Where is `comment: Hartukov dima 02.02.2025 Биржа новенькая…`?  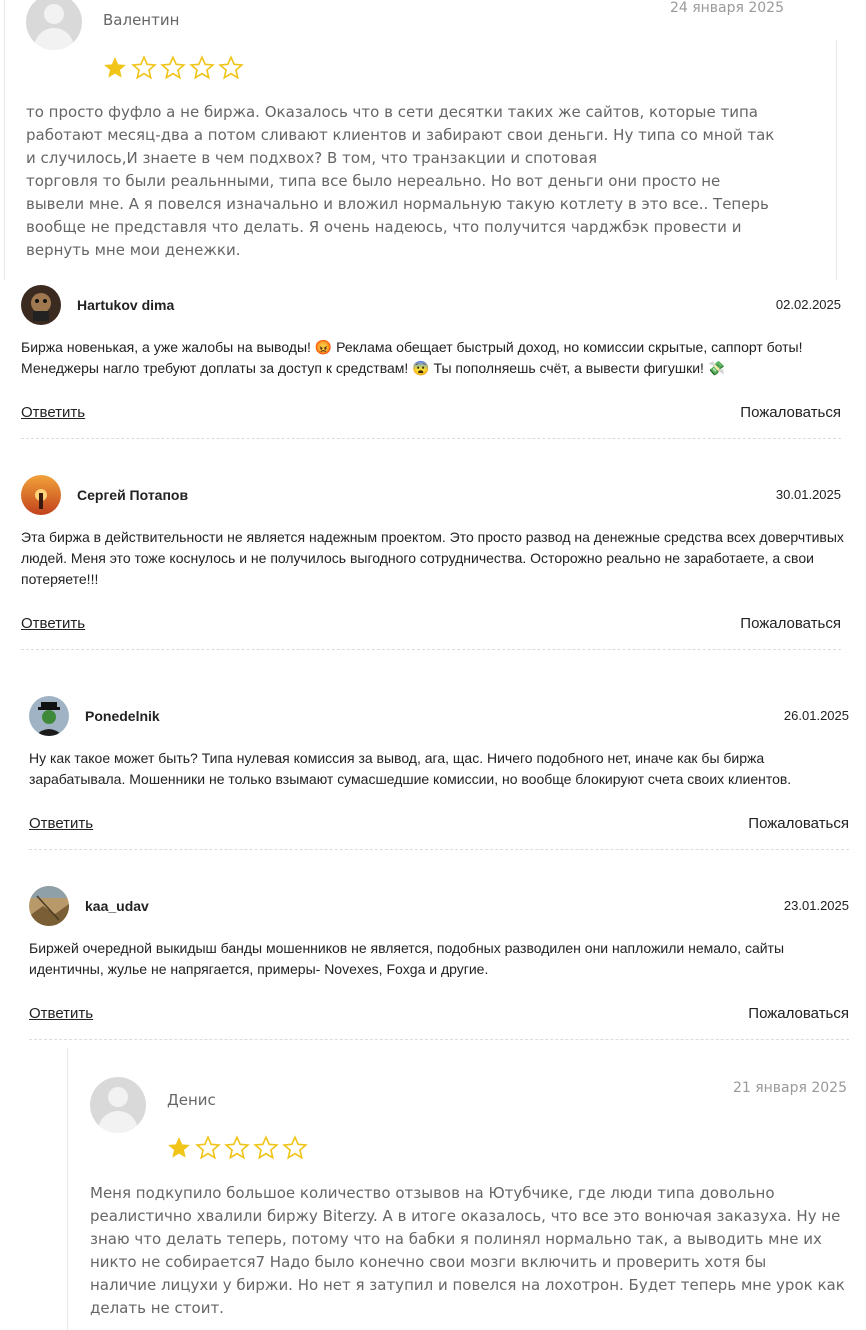
comment: Hartukov dima 02.02.2025 Биржа новенькая… is located at coordinates (431, 362).